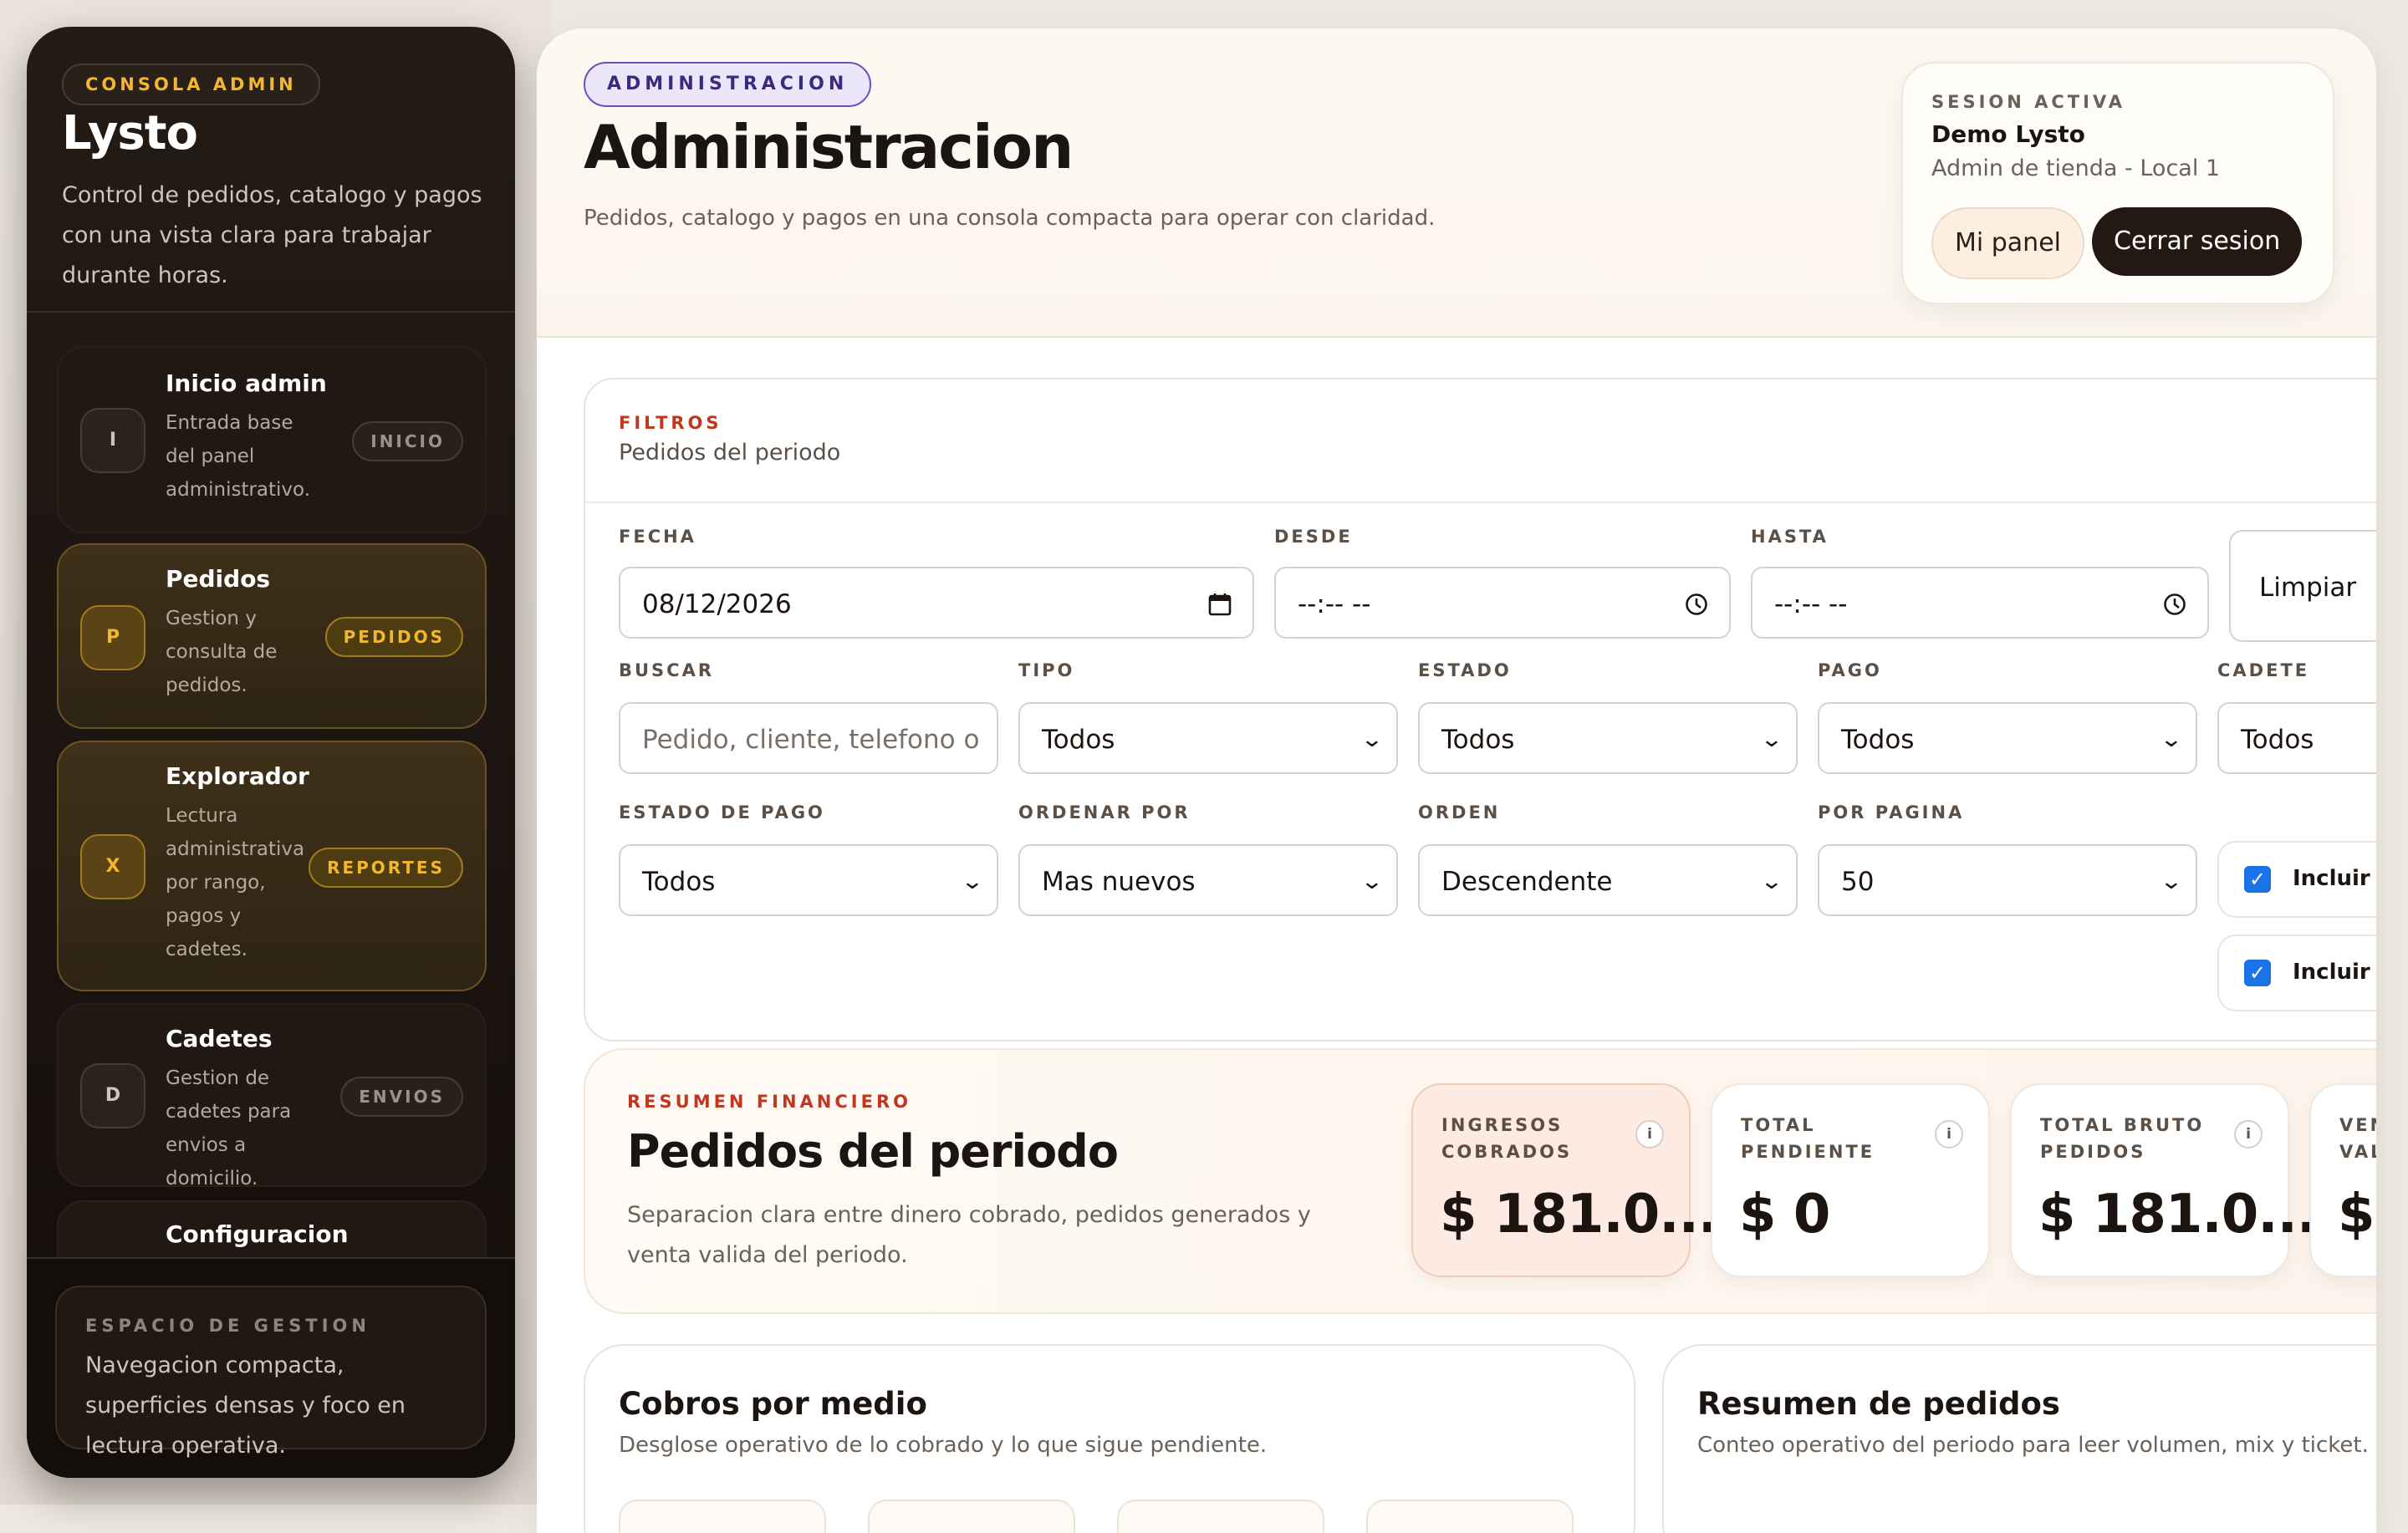 The height and width of the screenshot is (1533, 2408). Describe the element at coordinates (1850, 670) in the screenshot. I see `pago-label: PAGO` at that location.